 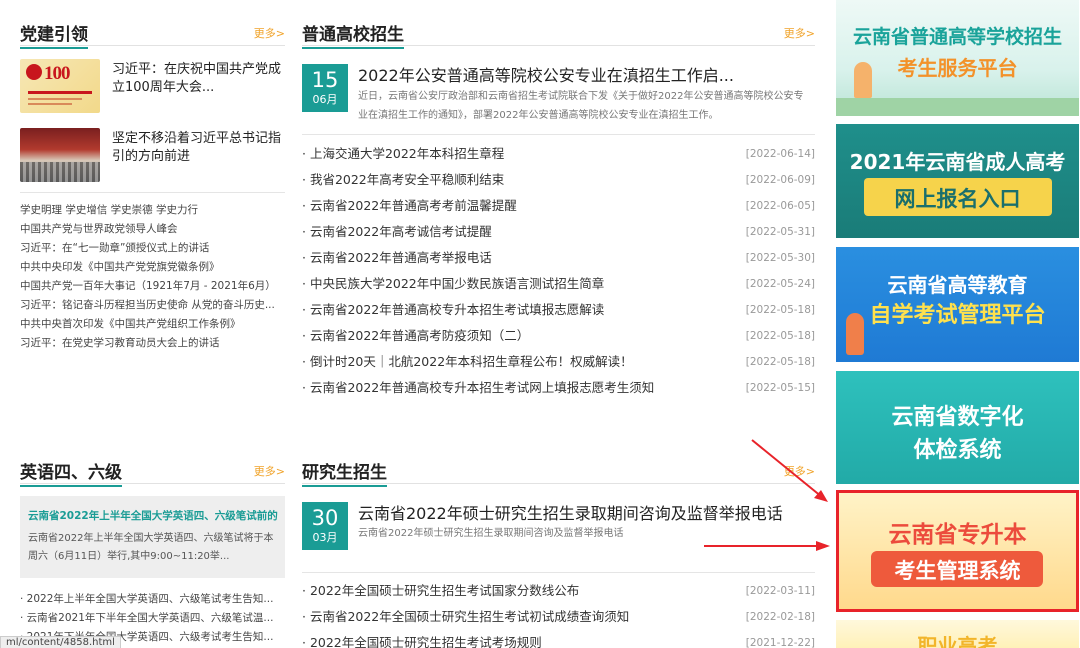 I want to click on annotation-arrows, so click(x=767, y=495).